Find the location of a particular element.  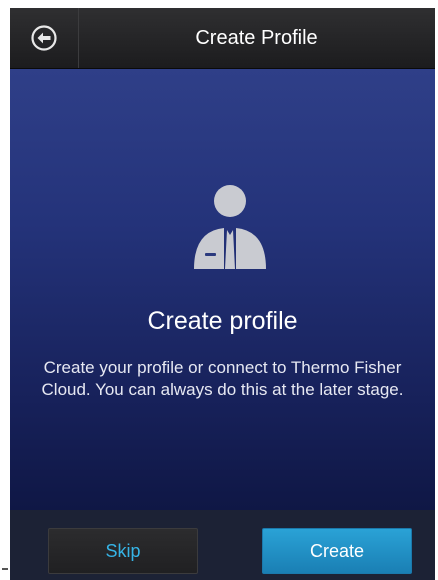

page-title: Create Profile is located at coordinates (256, 38).